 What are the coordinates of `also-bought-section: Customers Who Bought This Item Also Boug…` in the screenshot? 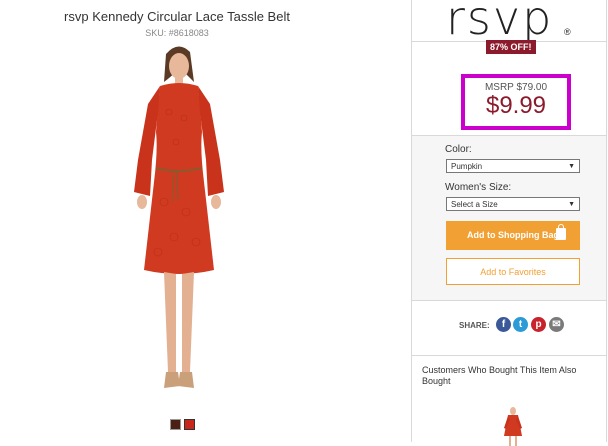 It's located at (509, 400).